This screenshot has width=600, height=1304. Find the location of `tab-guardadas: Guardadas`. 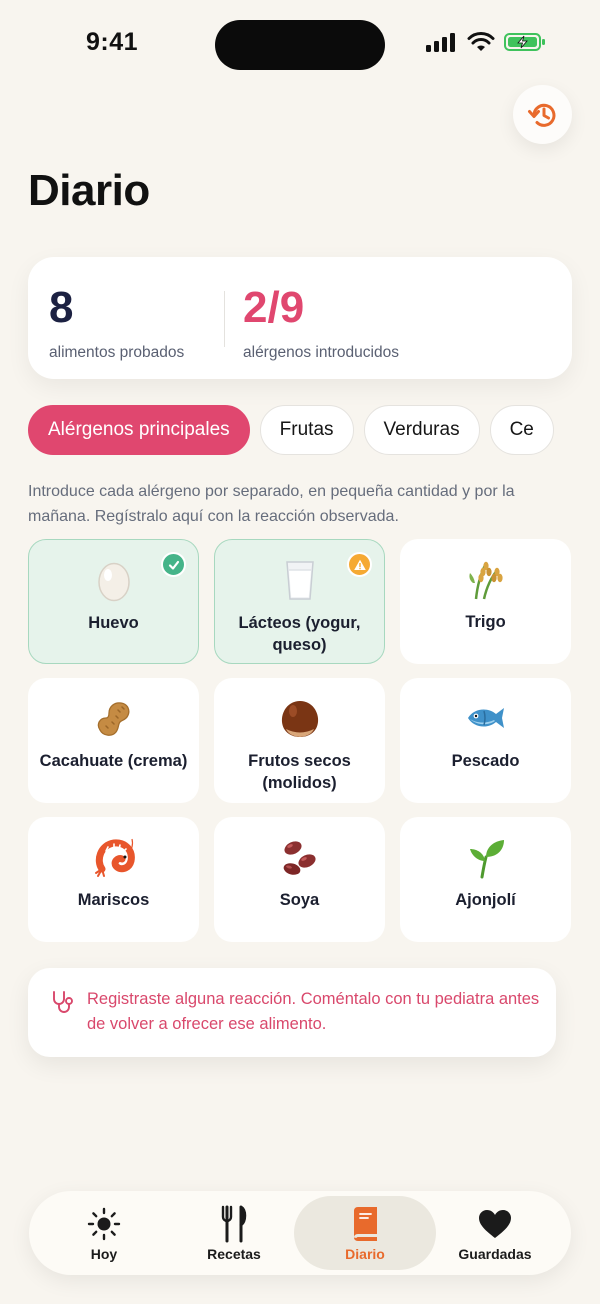

tab-guardadas: Guardadas is located at coordinates (495, 1233).